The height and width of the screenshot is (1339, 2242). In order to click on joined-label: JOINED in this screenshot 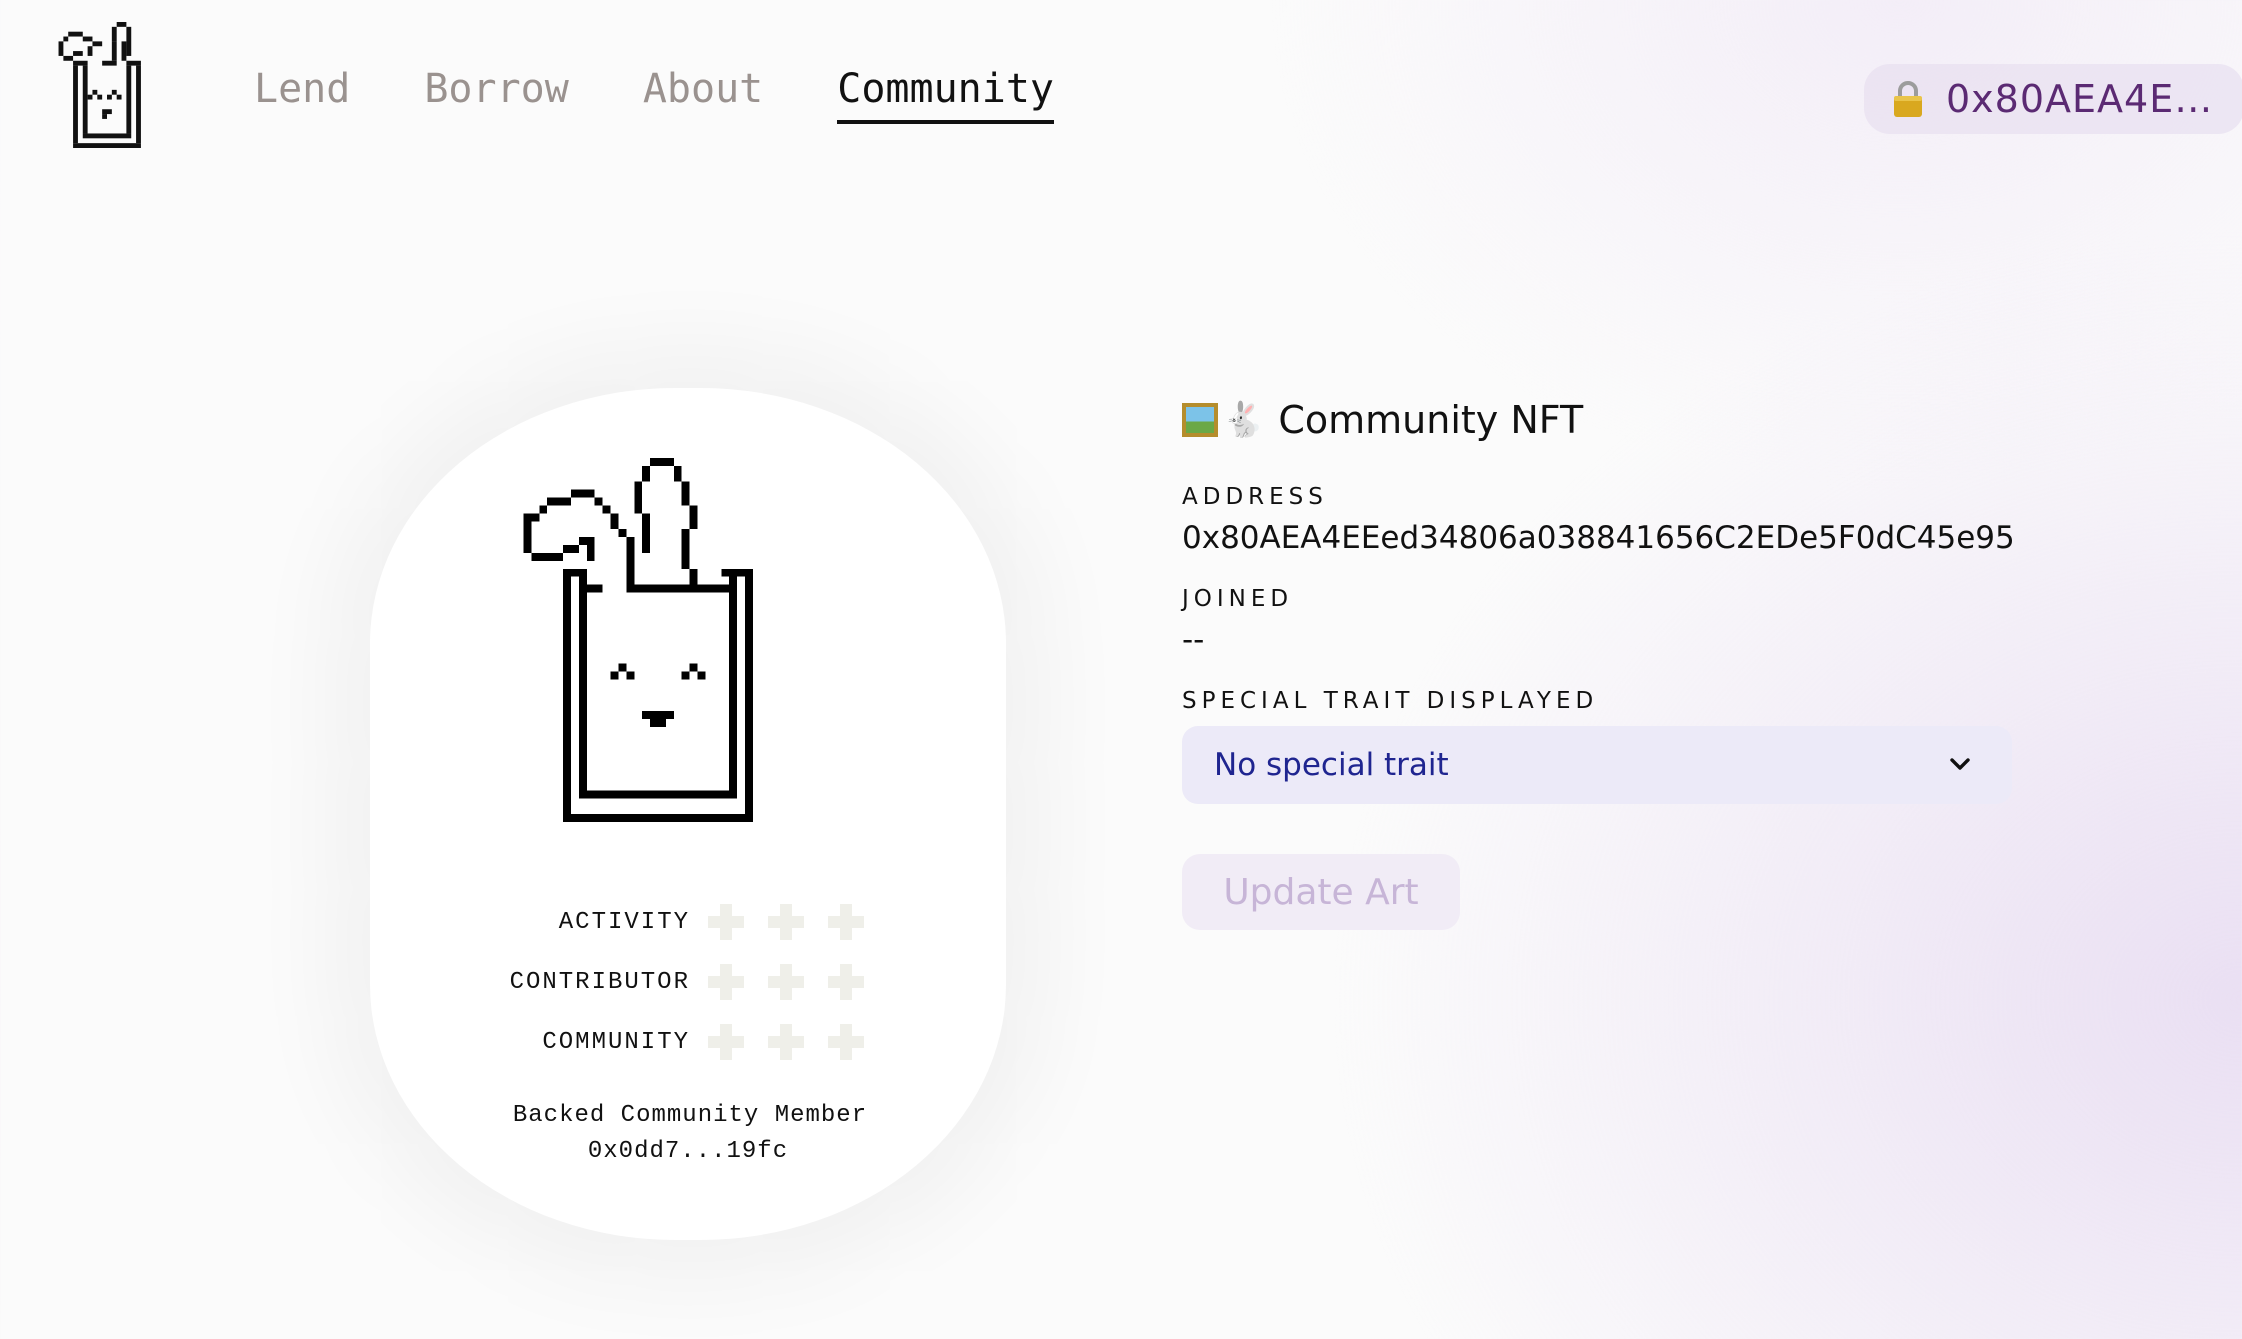, I will do `click(1238, 599)`.